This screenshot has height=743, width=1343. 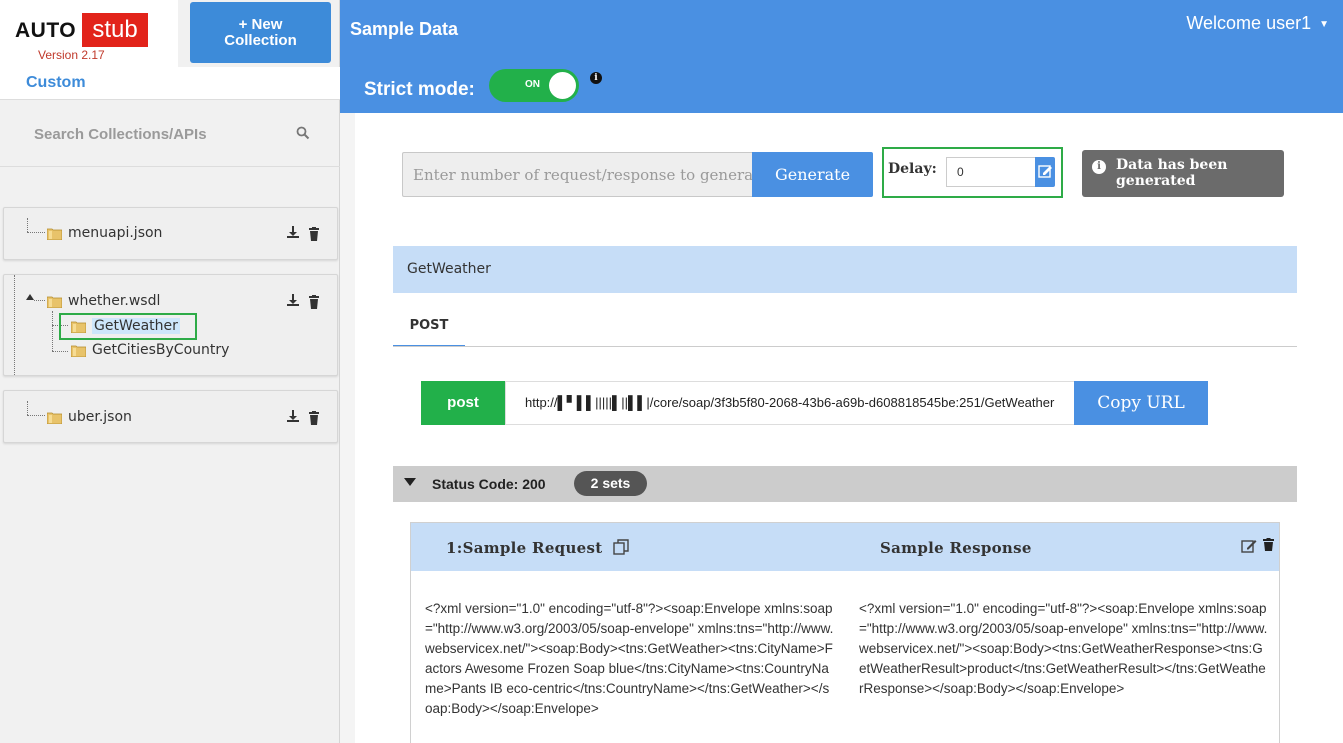 What do you see at coordinates (56, 82) in the screenshot?
I see `section-custom-label: Custom` at bounding box center [56, 82].